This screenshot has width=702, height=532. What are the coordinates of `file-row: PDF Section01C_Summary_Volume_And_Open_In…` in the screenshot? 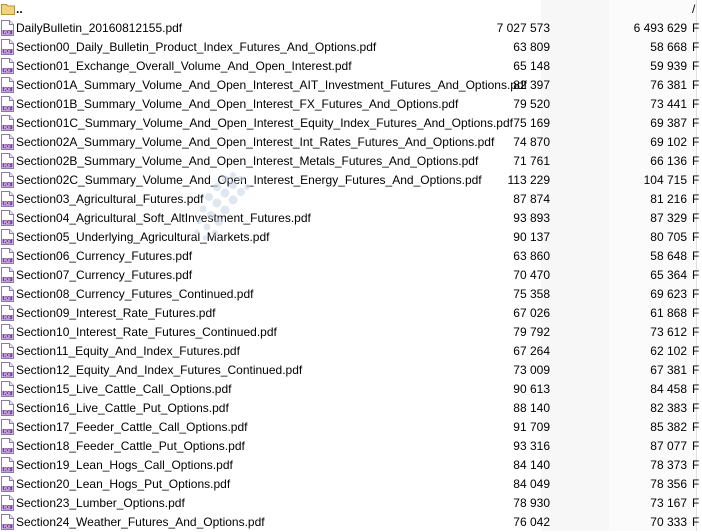 It's located at (351, 123).